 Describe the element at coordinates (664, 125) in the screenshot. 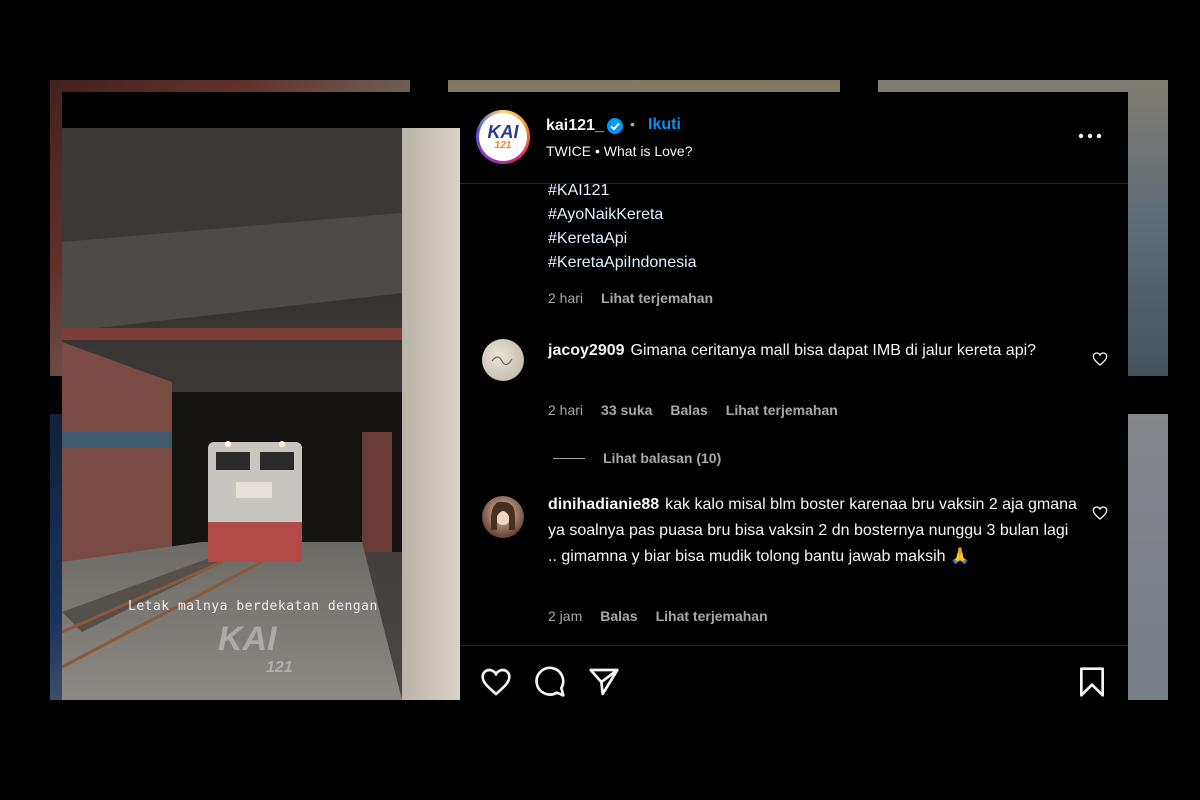

I see `follow-button: Ikuti` at that location.